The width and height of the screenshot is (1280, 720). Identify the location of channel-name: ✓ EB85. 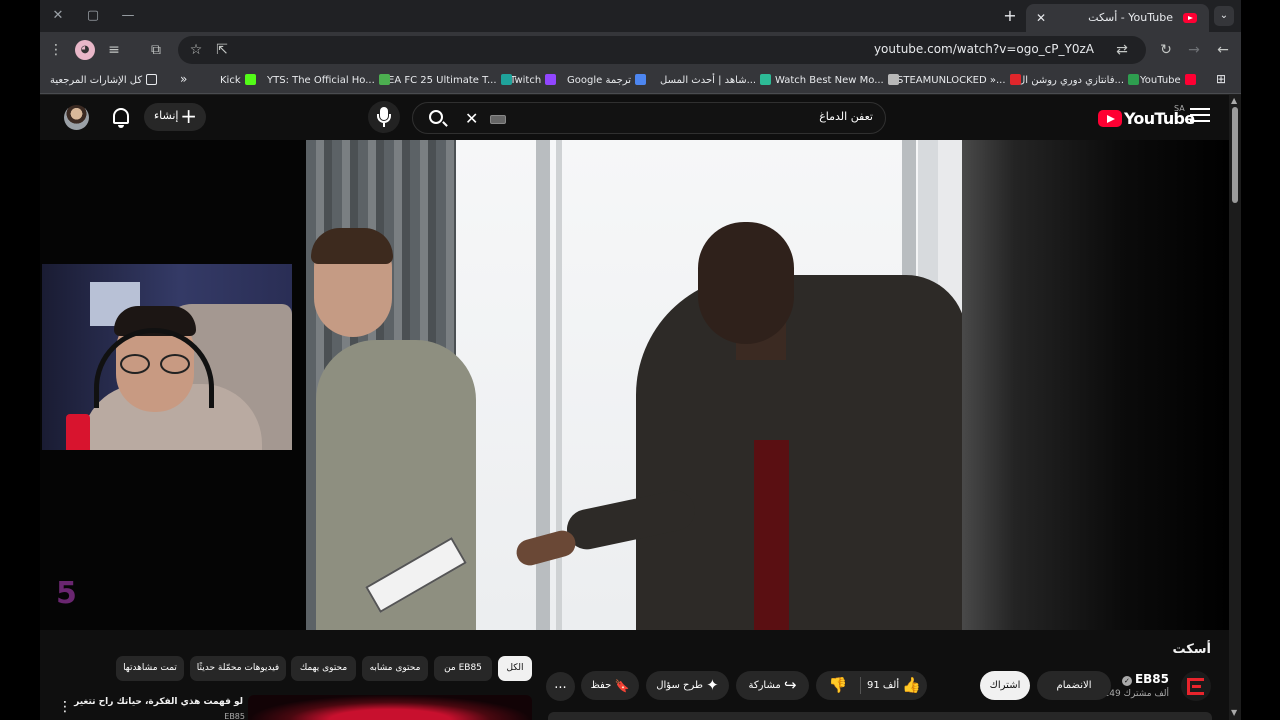
(1145, 679).